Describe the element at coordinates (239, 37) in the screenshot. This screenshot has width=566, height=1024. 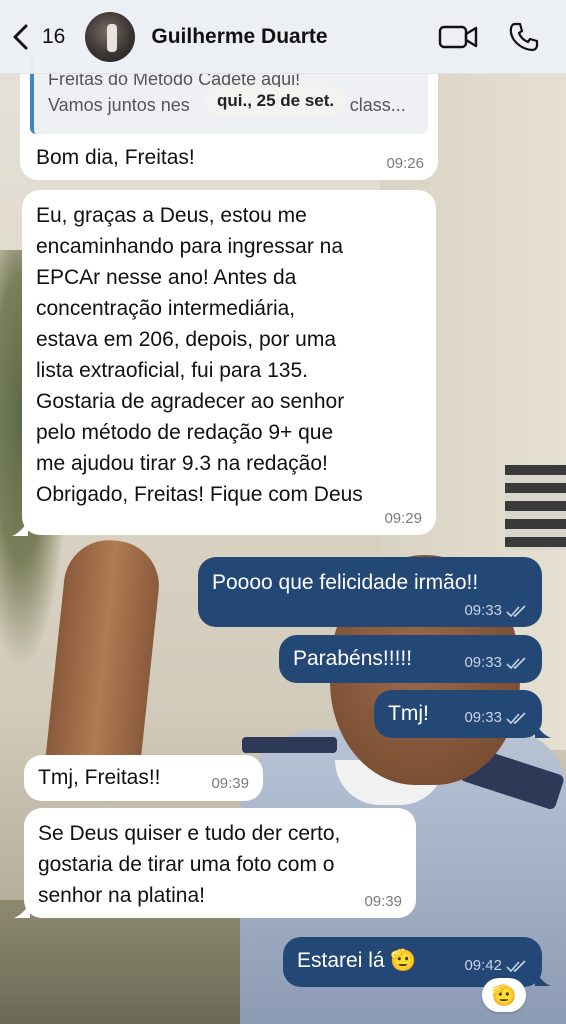
I see `contact-name: Guilherme Duarte` at that location.